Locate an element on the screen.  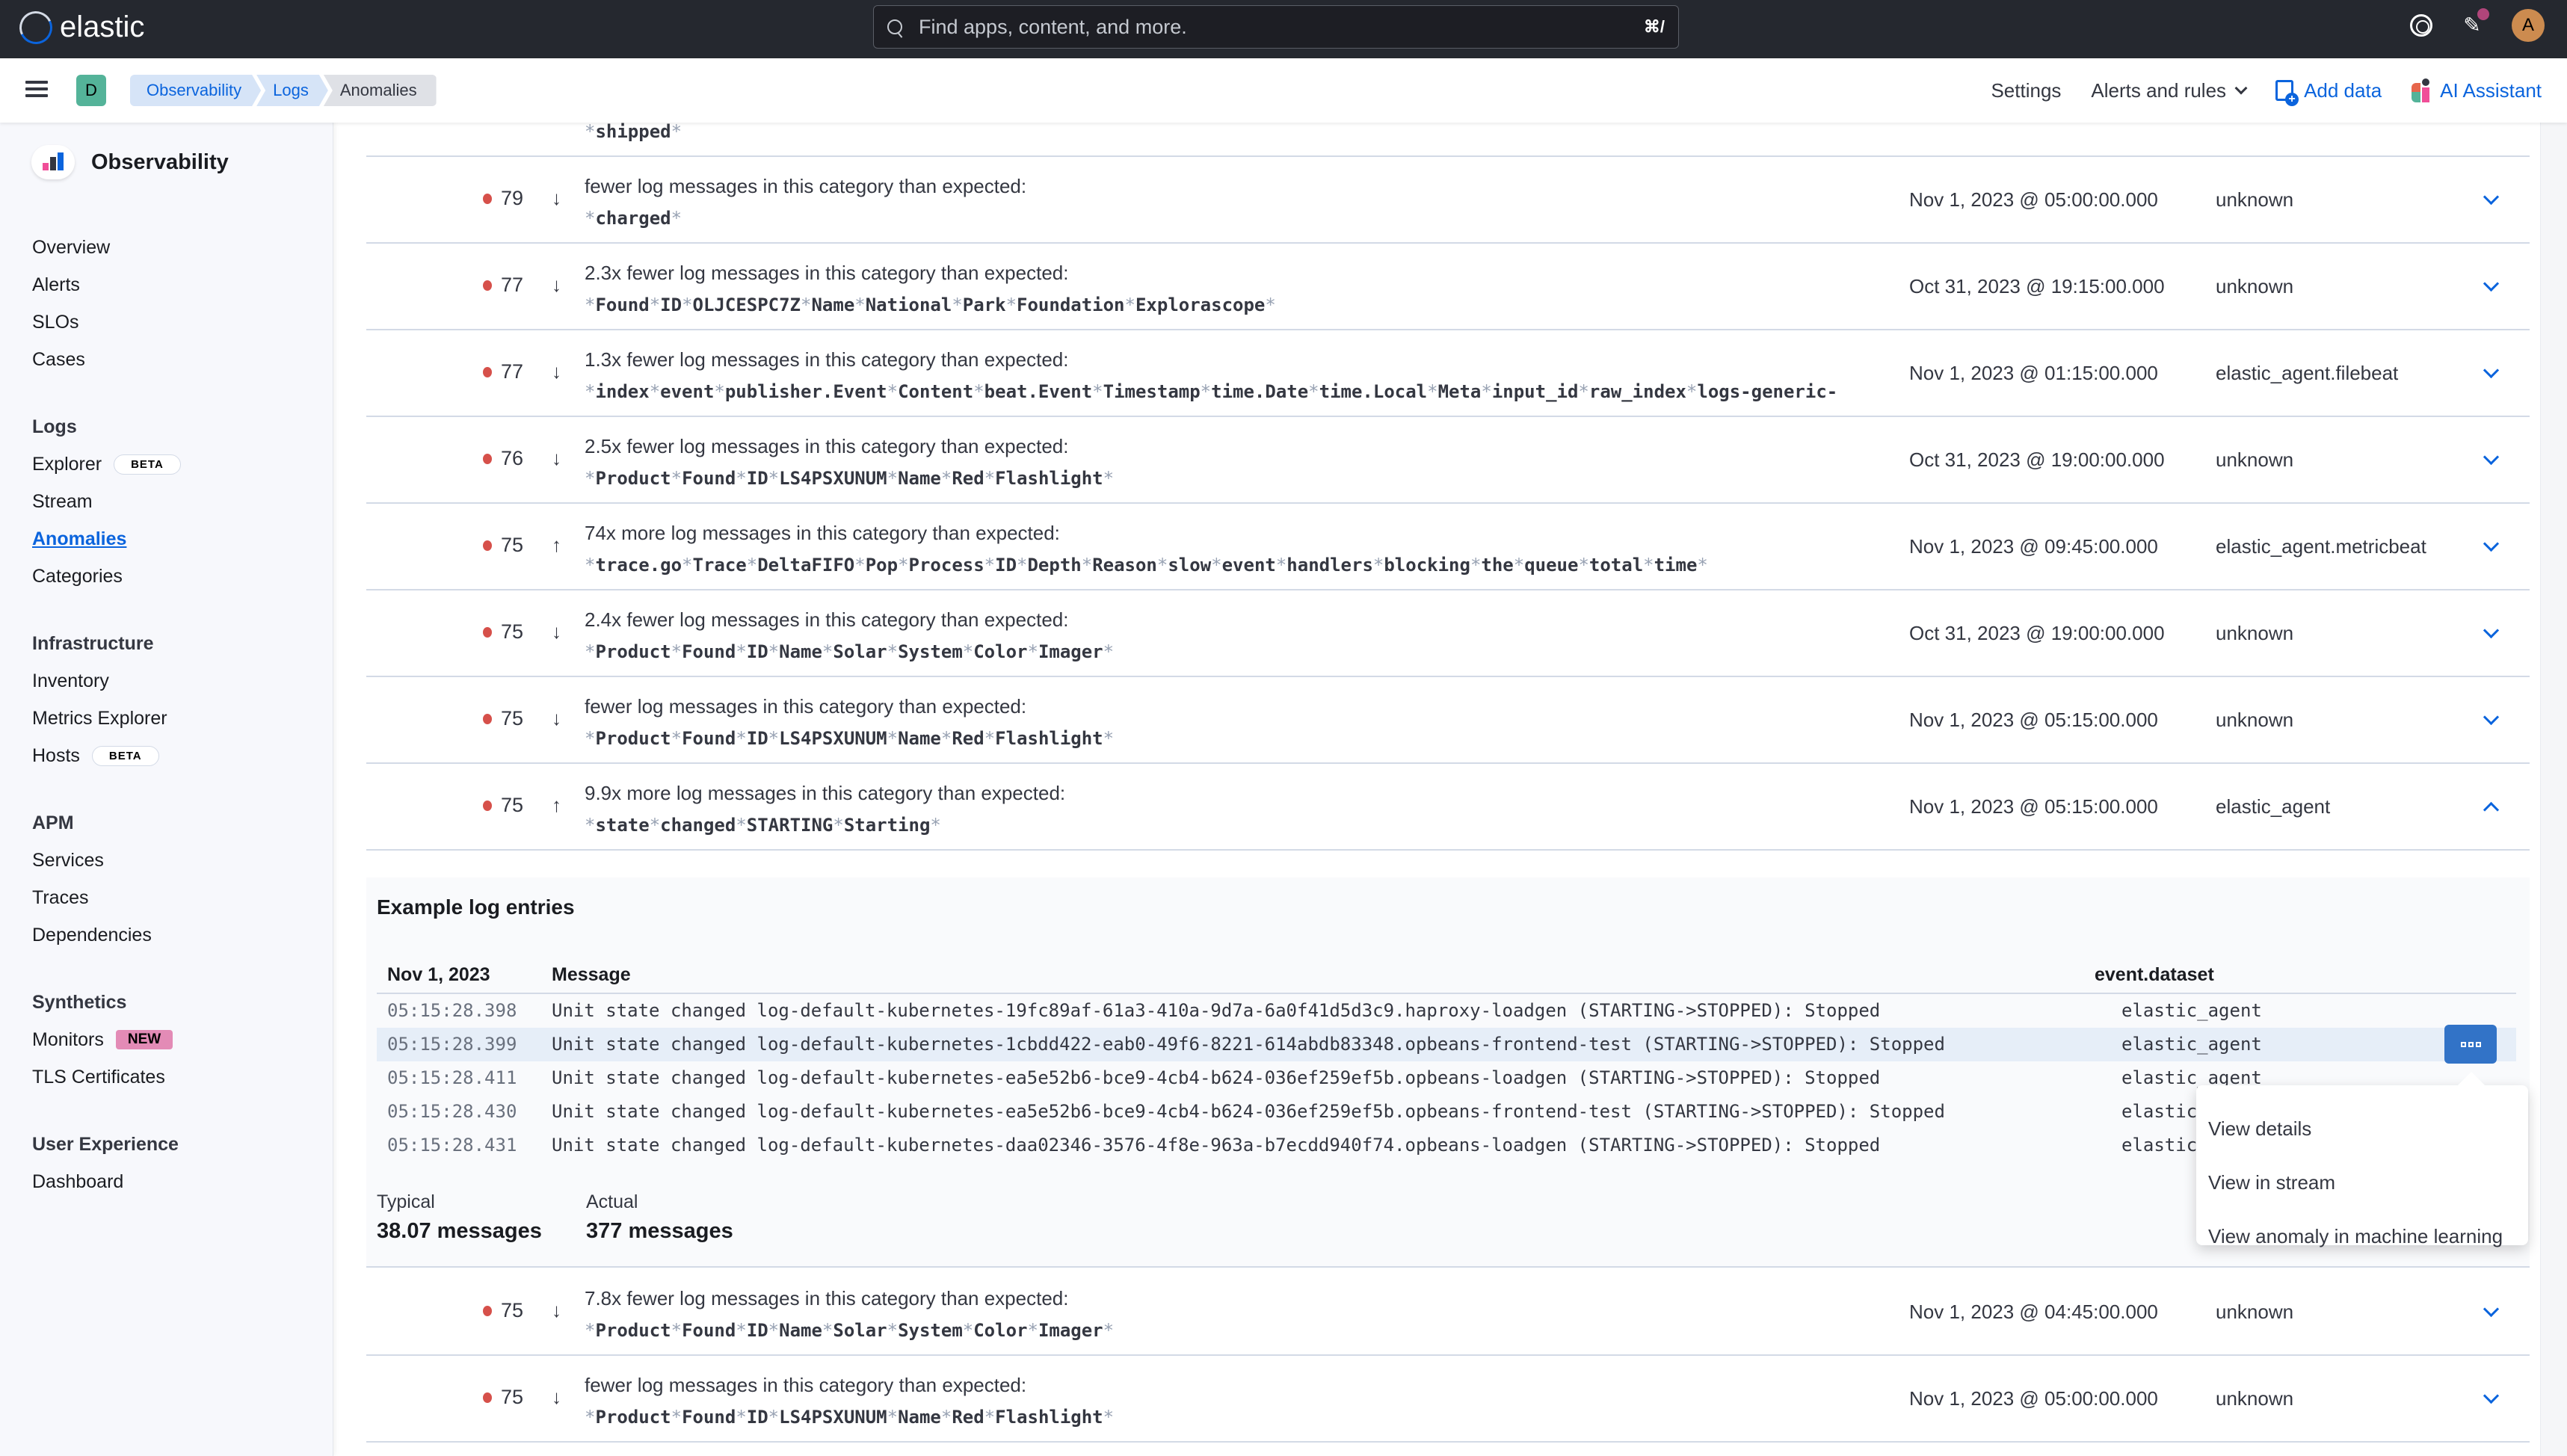
page-scrollbar is located at coordinates (2553, 789).